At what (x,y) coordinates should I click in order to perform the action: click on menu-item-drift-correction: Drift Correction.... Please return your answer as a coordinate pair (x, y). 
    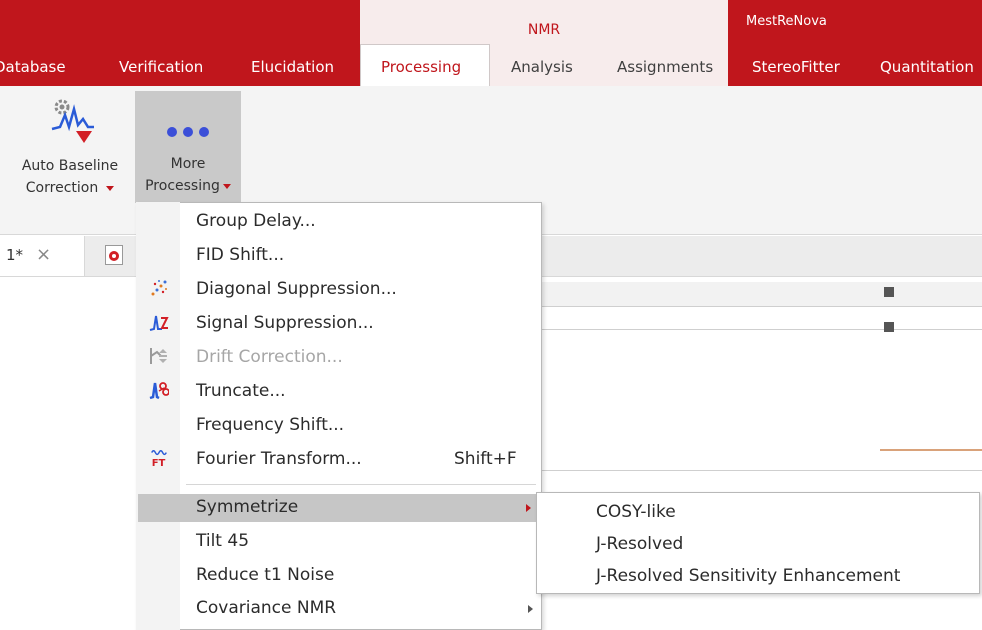
    Looking at the image, I should click on (269, 357).